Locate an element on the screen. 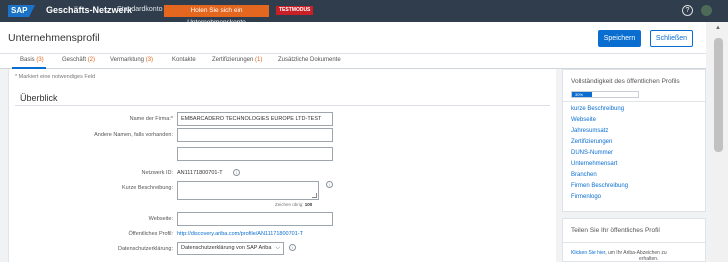 This screenshot has width=728, height=262. website-label: Webseite: is located at coordinates (160, 219).